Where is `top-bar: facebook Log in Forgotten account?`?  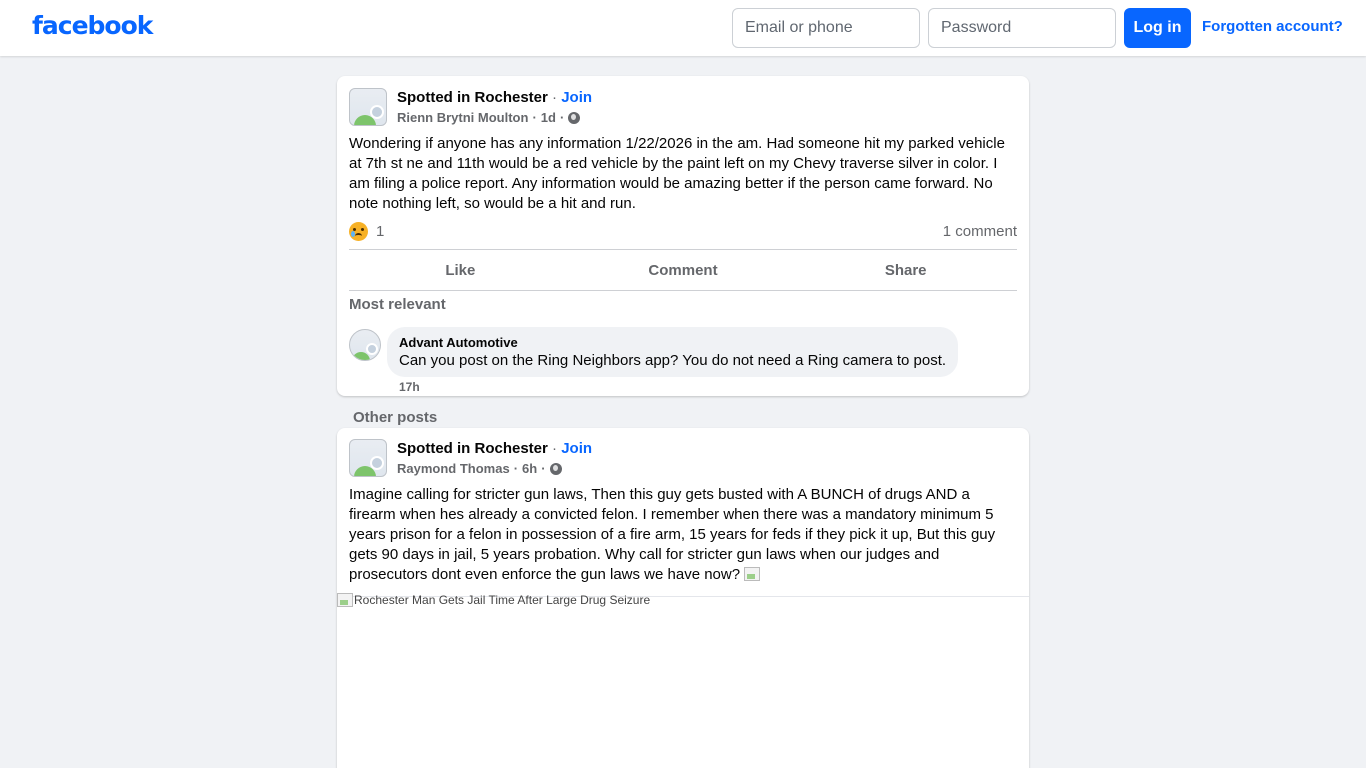
top-bar: facebook Log in Forgotten account? is located at coordinates (683, 28).